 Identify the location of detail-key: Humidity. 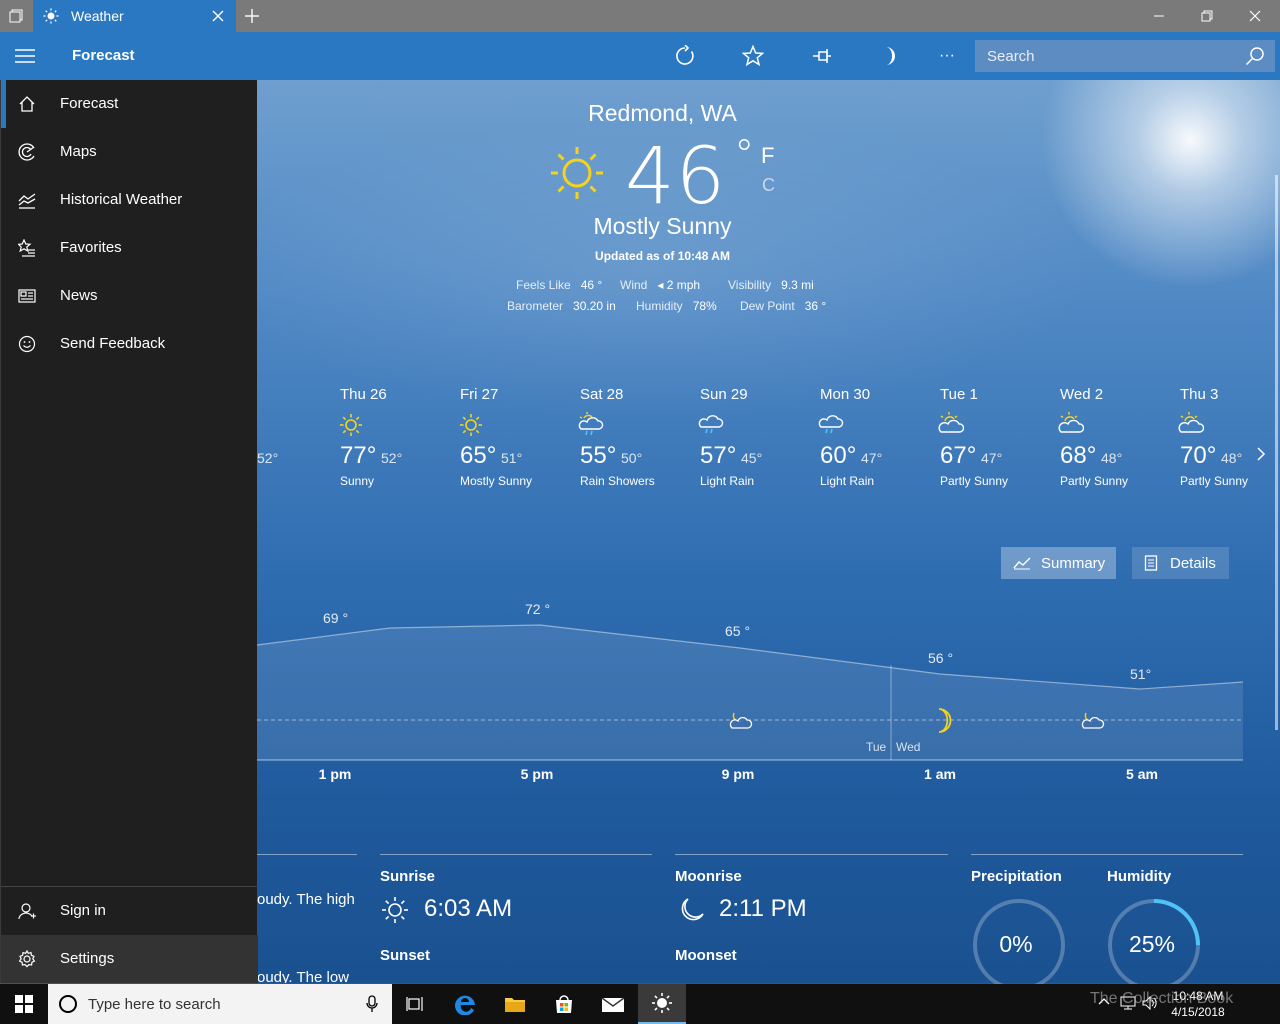
(659, 306).